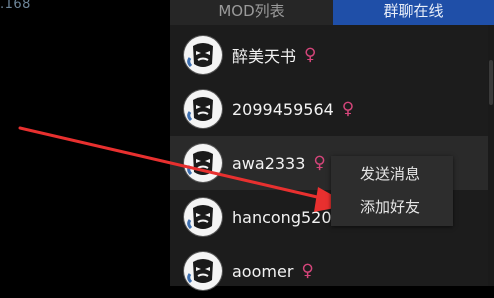 The height and width of the screenshot is (298, 494). What do you see at coordinates (283, 109) in the screenshot?
I see `username: 2099459564` at bounding box center [283, 109].